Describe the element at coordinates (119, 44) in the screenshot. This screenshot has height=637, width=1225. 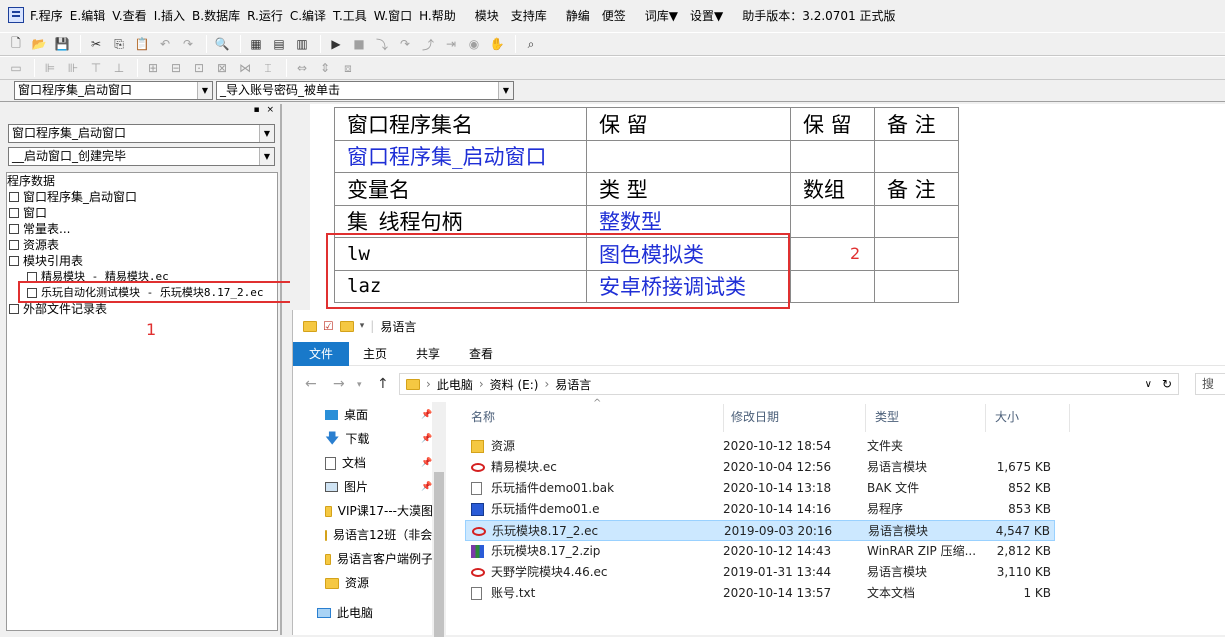
I see `copy-icon: ⎘` at that location.